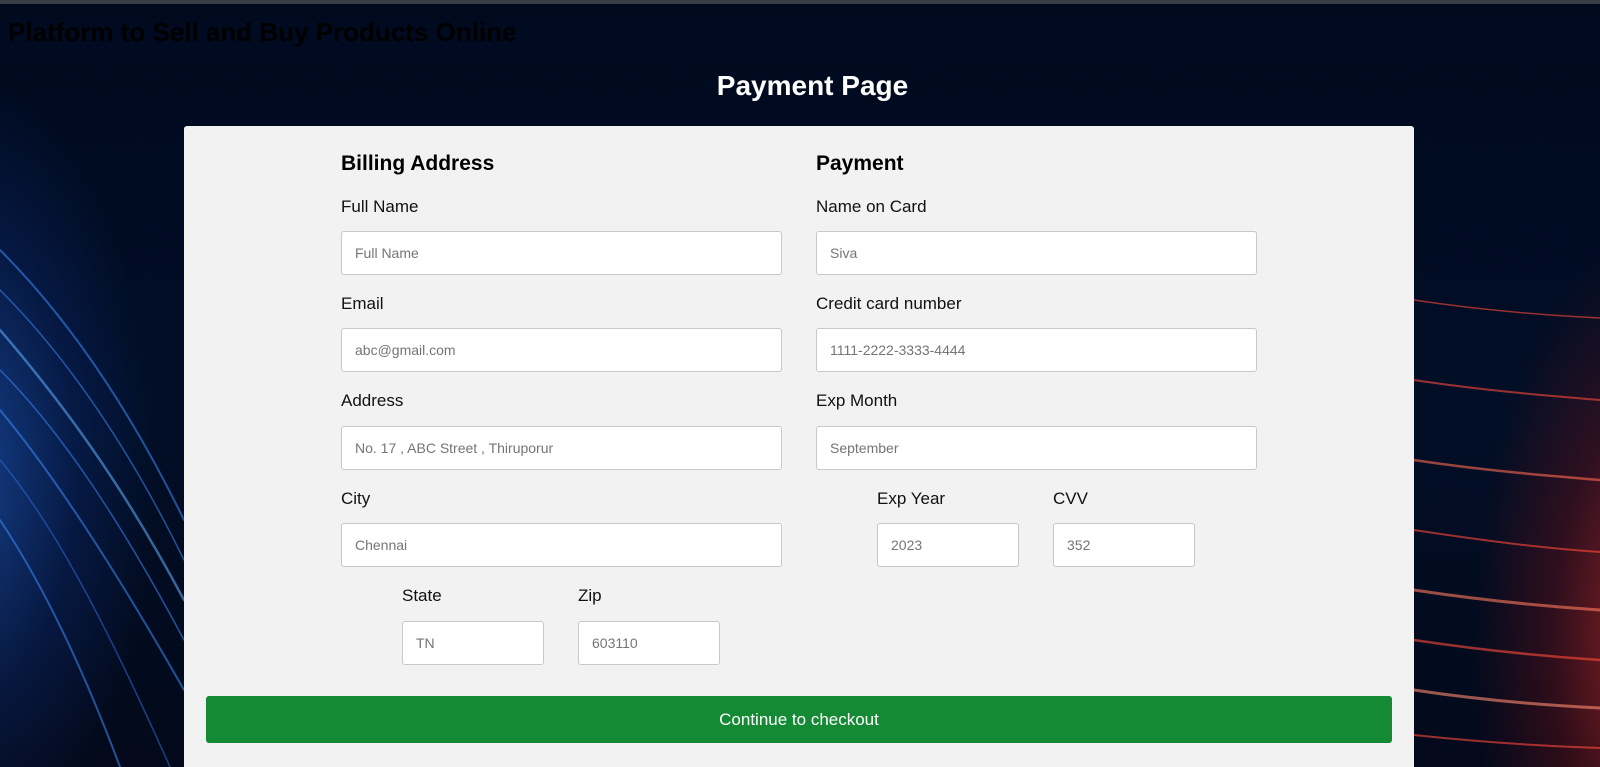  What do you see at coordinates (1036, 350) in the screenshot?
I see `credit-card-number-input` at bounding box center [1036, 350].